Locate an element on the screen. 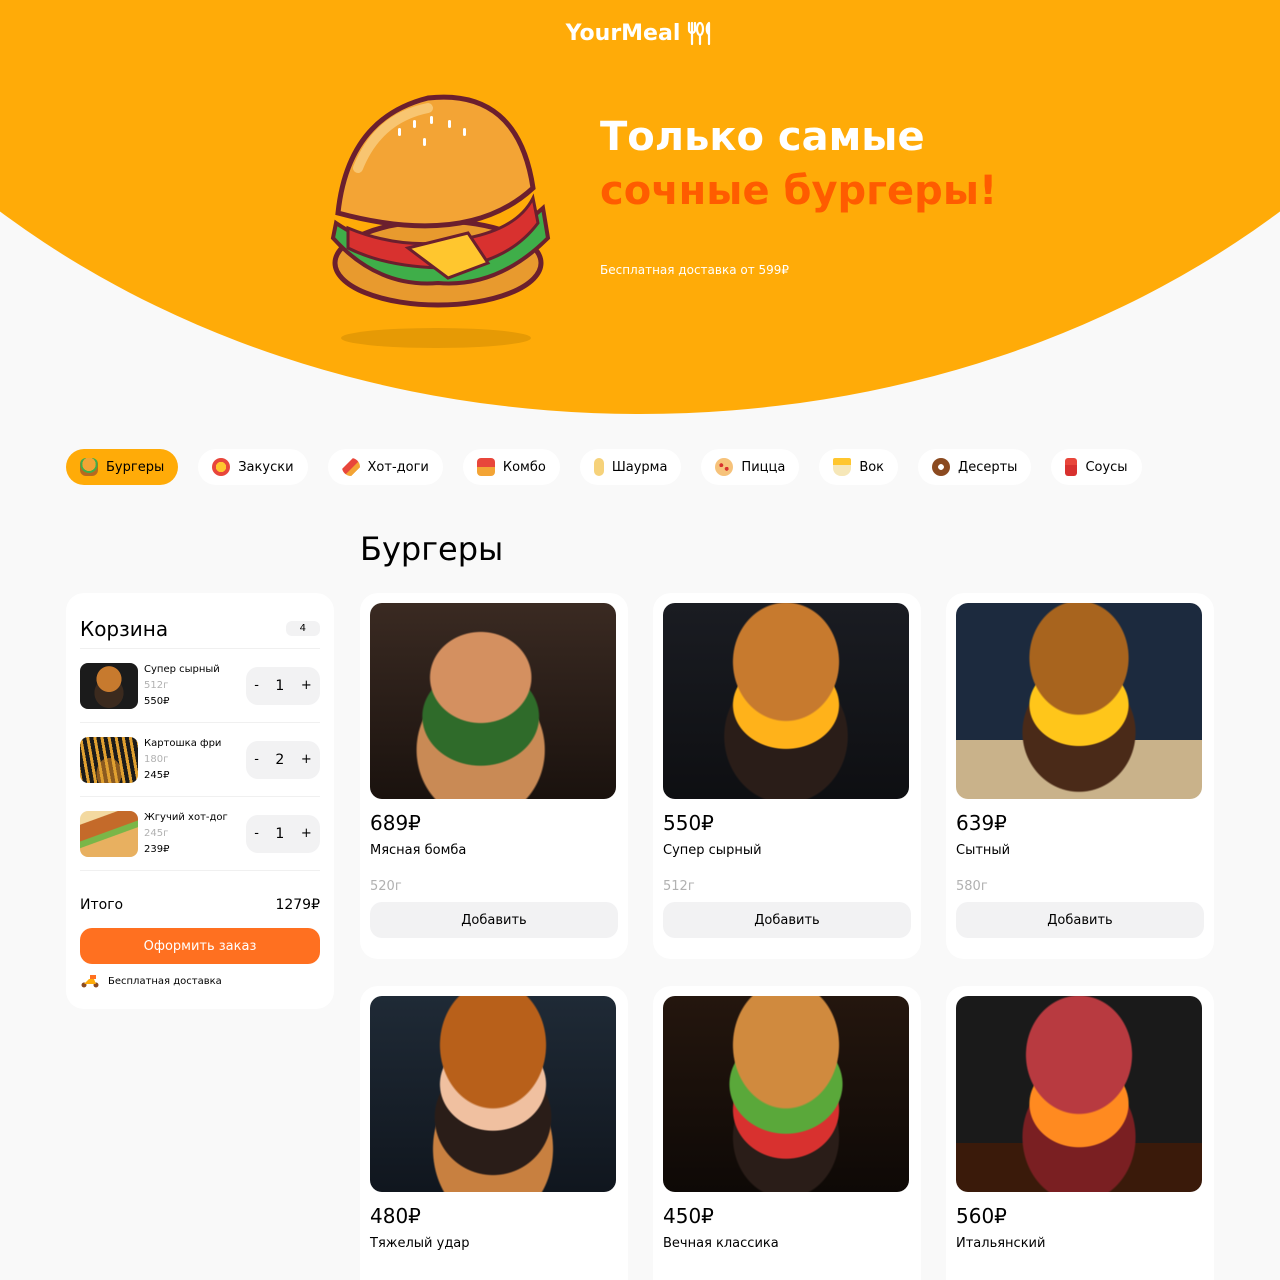 The image size is (1280, 1280). product-name: Тяжелый удар is located at coordinates (420, 1243).